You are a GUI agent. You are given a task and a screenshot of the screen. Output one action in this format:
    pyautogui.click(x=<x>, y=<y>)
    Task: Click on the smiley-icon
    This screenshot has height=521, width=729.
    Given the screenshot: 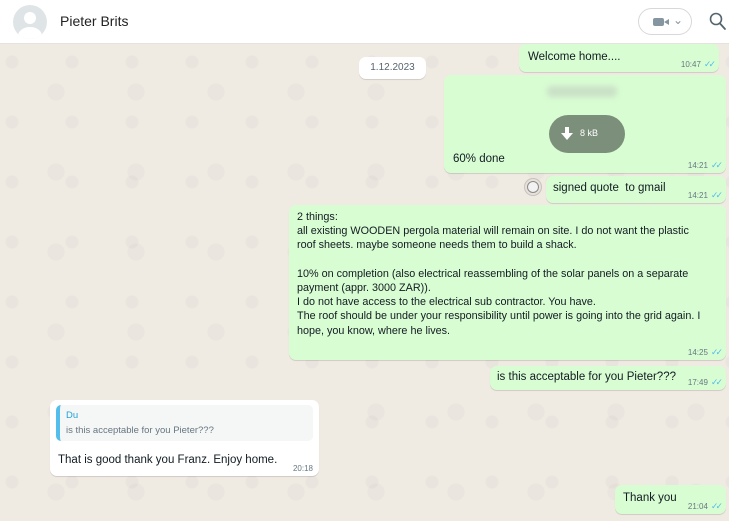 What is the action you would take?
    pyautogui.click(x=533, y=187)
    